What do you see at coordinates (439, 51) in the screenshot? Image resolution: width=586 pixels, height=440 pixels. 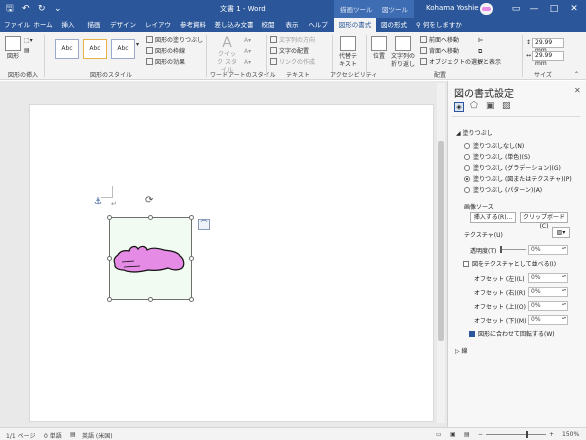 I see `send-backward-button: 背面へ移動` at bounding box center [439, 51].